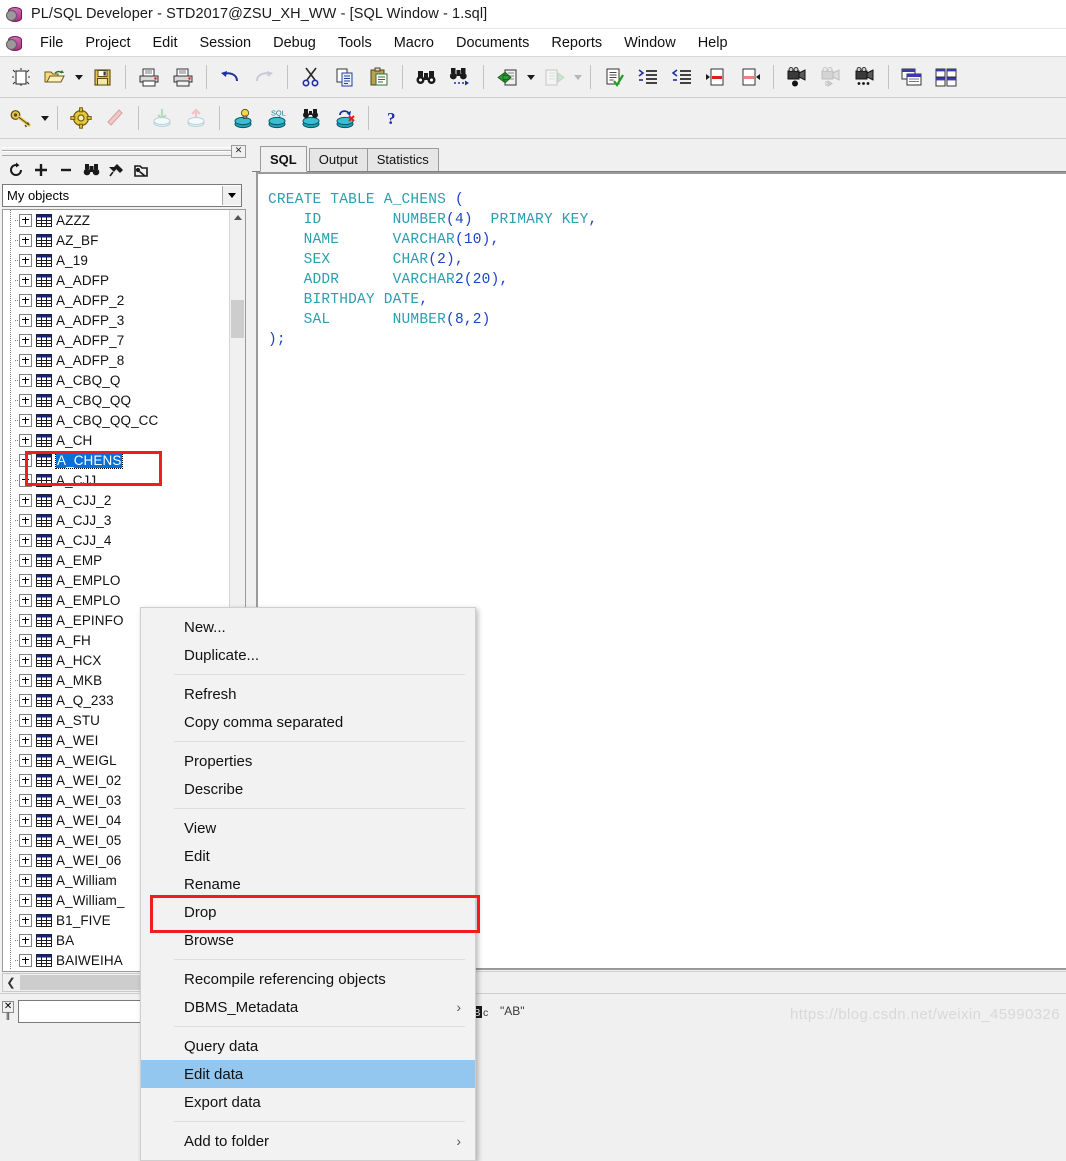 This screenshot has width=1066, height=1161. I want to click on tree-item: AZZZ, so click(116, 220).